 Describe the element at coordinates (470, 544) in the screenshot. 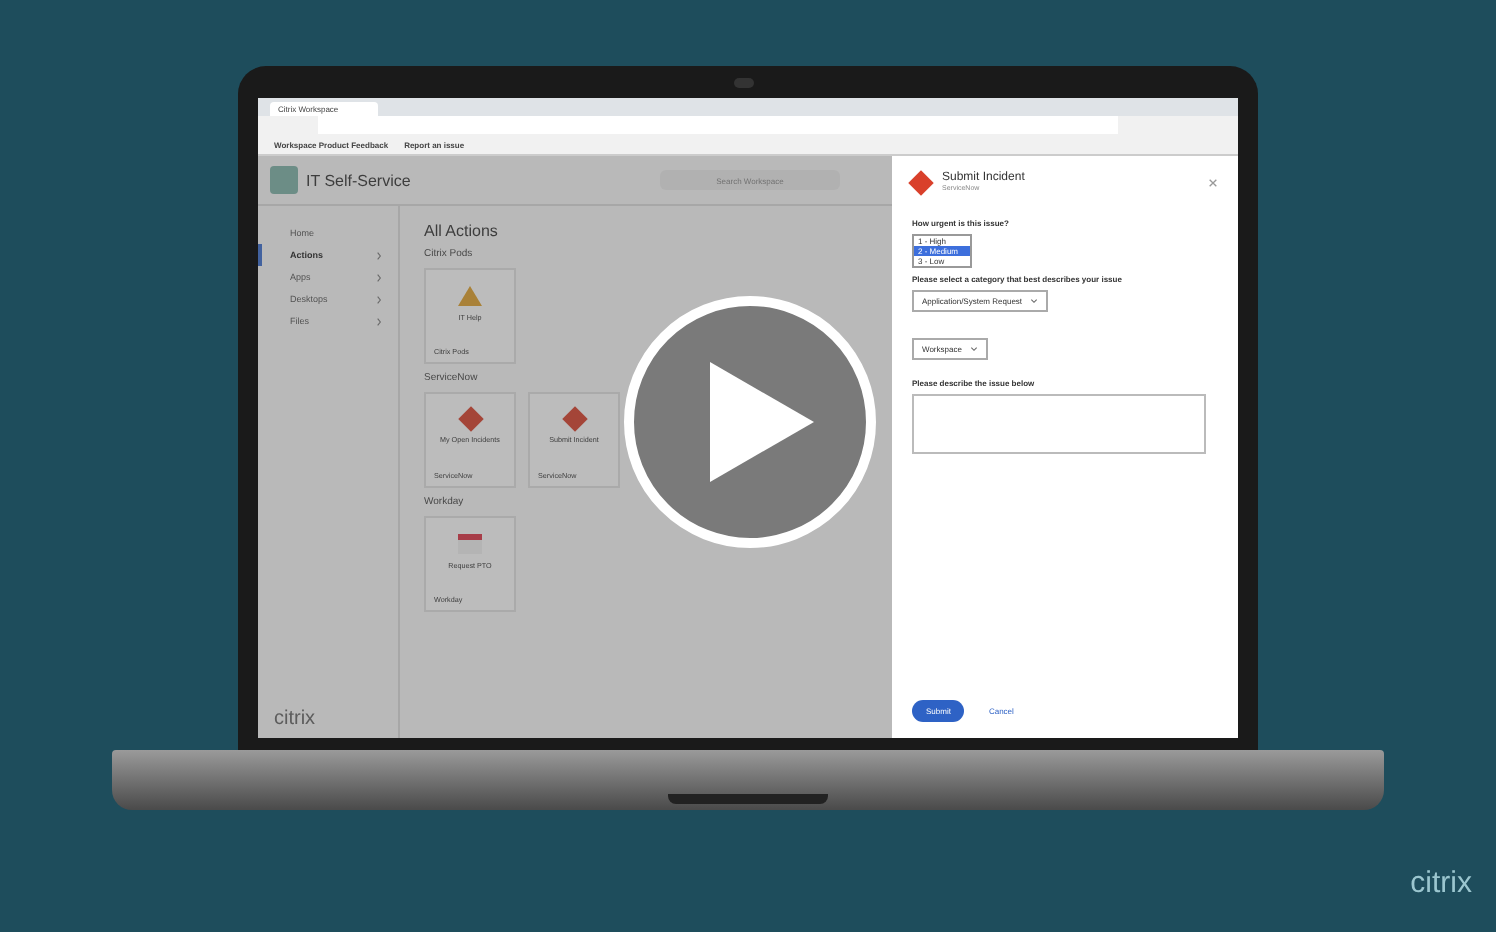

I see `calendar-icon` at that location.